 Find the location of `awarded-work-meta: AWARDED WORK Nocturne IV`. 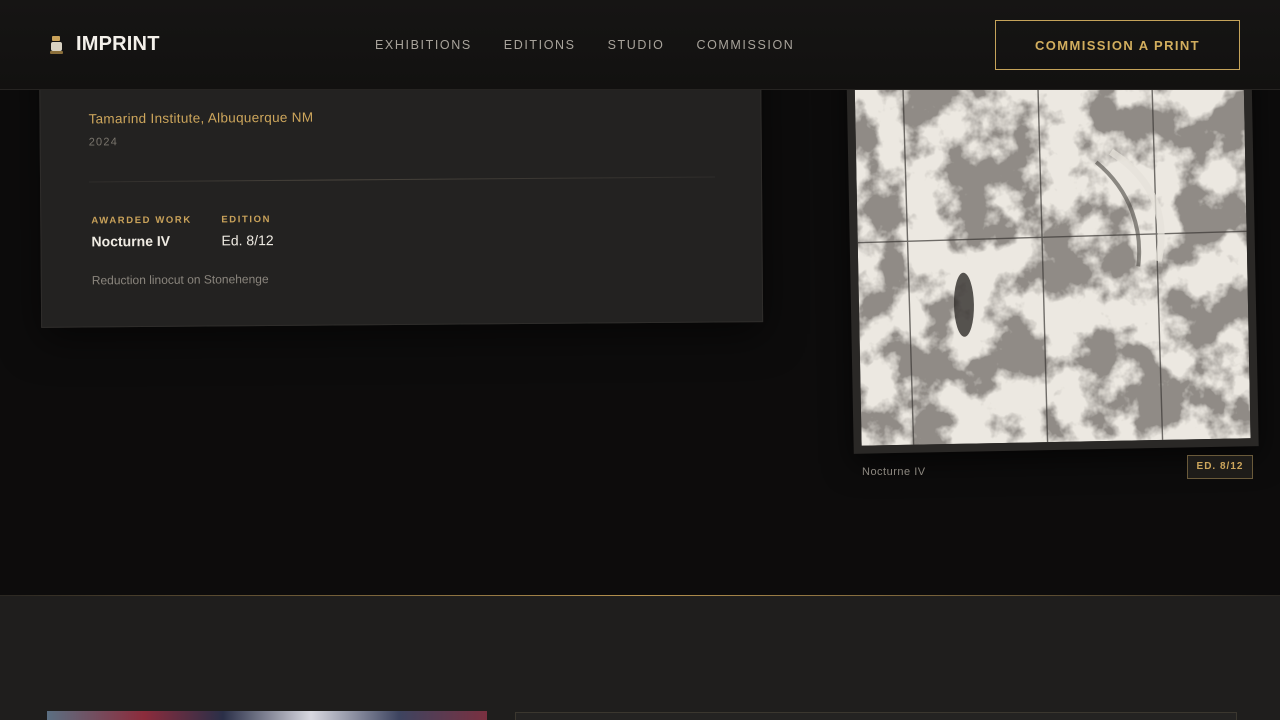

awarded-work-meta: AWARDED WORK Nocturne IV is located at coordinates (141, 232).